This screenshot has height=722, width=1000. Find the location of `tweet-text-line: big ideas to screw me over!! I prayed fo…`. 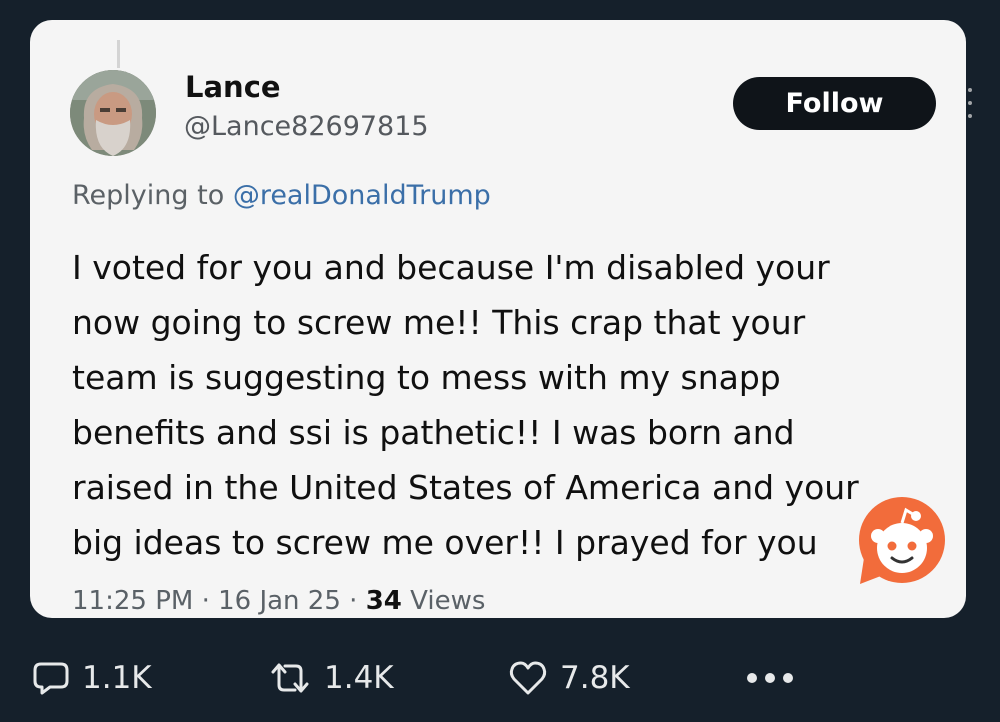

tweet-text-line: big ideas to screw me over!! I prayed fo… is located at coordinates (445, 542).